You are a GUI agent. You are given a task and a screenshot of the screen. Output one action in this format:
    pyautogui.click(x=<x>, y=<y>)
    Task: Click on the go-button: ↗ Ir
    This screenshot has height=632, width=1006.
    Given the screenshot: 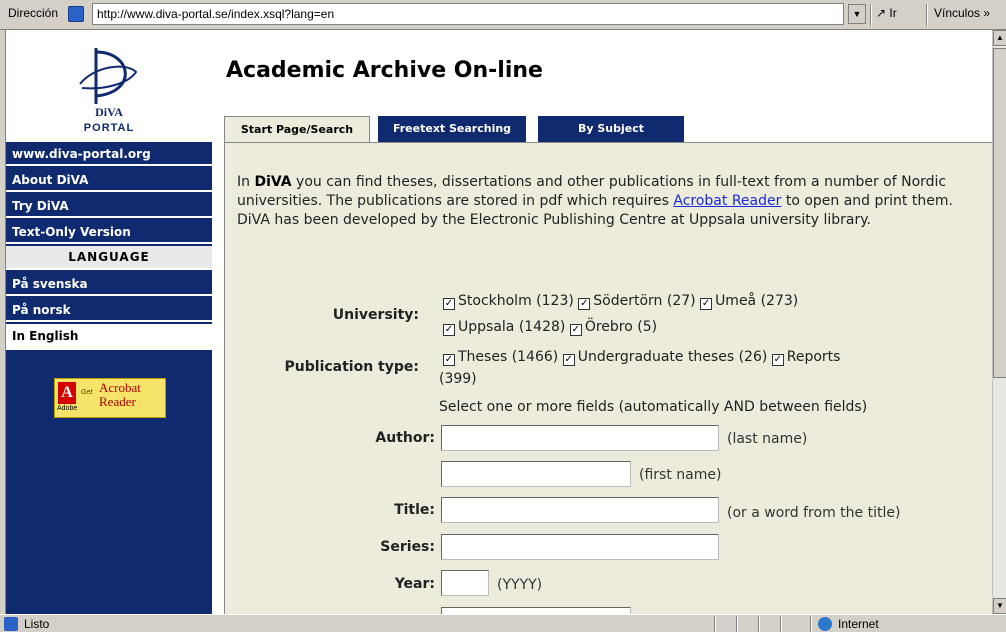 What is the action you would take?
    pyautogui.click(x=886, y=13)
    